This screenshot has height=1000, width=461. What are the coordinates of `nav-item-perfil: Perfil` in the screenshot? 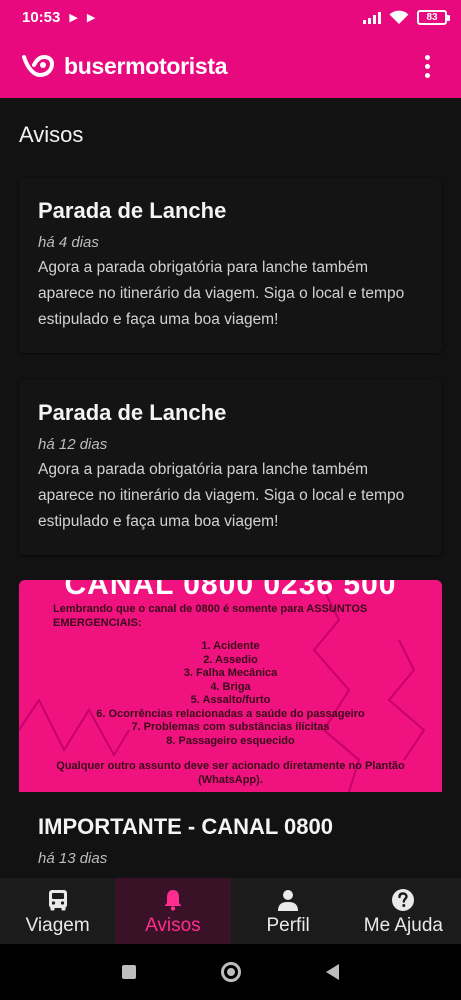 It's located at (288, 911).